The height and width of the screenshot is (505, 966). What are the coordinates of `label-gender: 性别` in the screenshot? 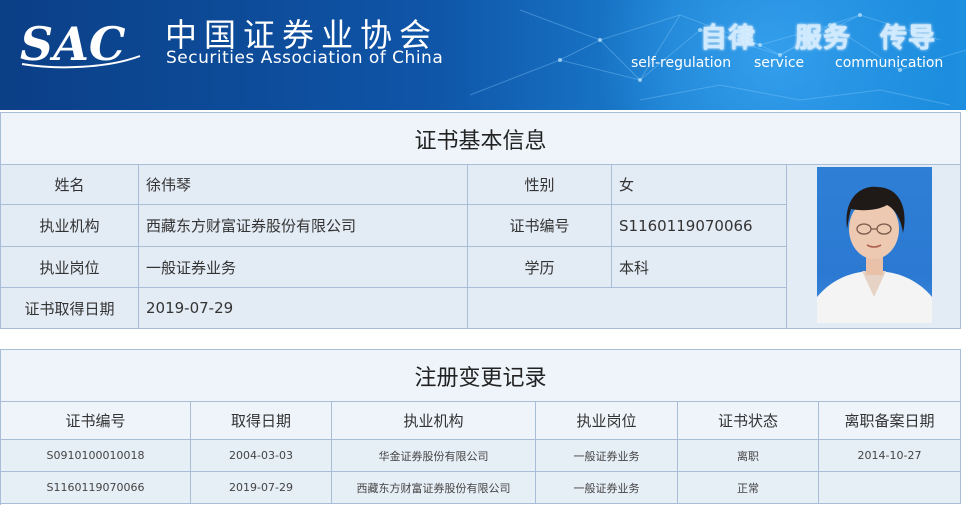 It's located at (540, 185).